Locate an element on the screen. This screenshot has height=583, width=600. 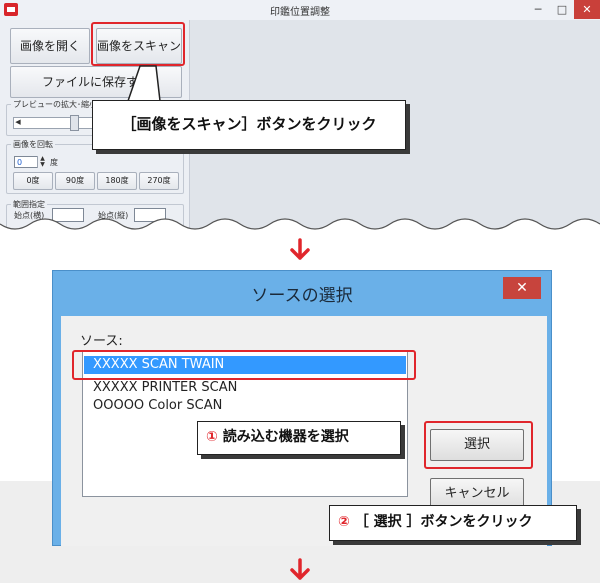
zoom-slider-thumb is located at coordinates (74, 123).